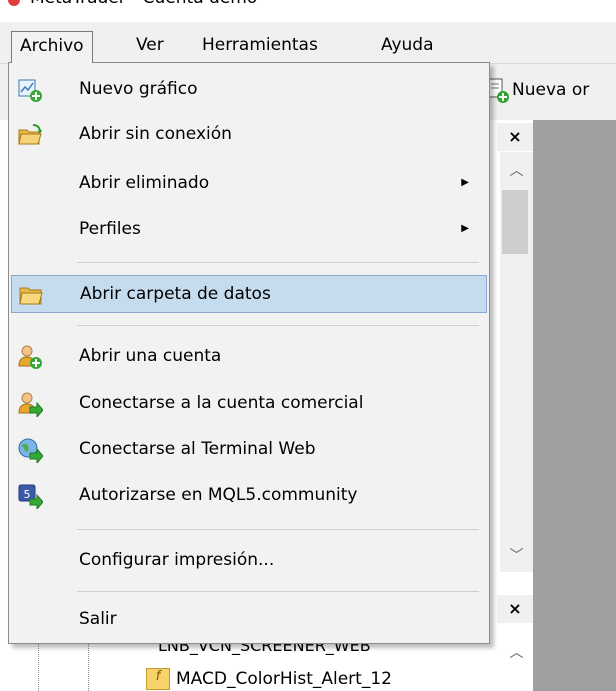 The width and height of the screenshot is (616, 691). Describe the element at coordinates (515, 609) in the screenshot. I see `panel-close-icon: ×` at that location.